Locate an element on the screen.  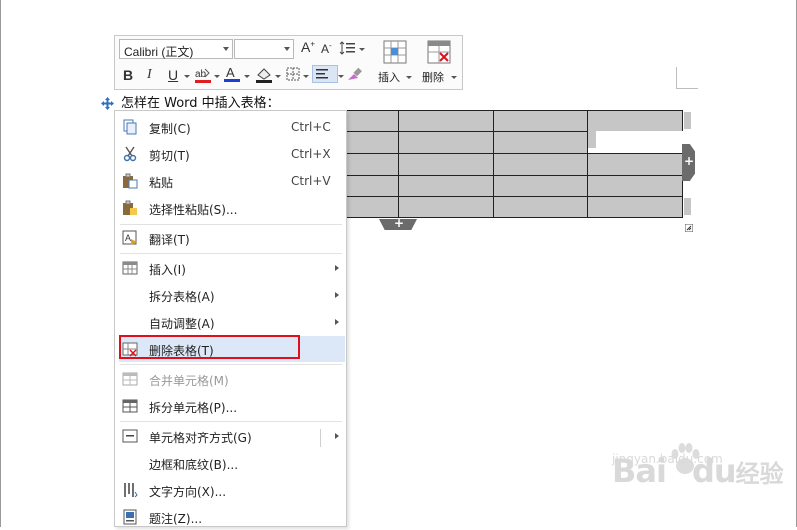
menu-item-label: 插入(I) is located at coordinates (167, 270).